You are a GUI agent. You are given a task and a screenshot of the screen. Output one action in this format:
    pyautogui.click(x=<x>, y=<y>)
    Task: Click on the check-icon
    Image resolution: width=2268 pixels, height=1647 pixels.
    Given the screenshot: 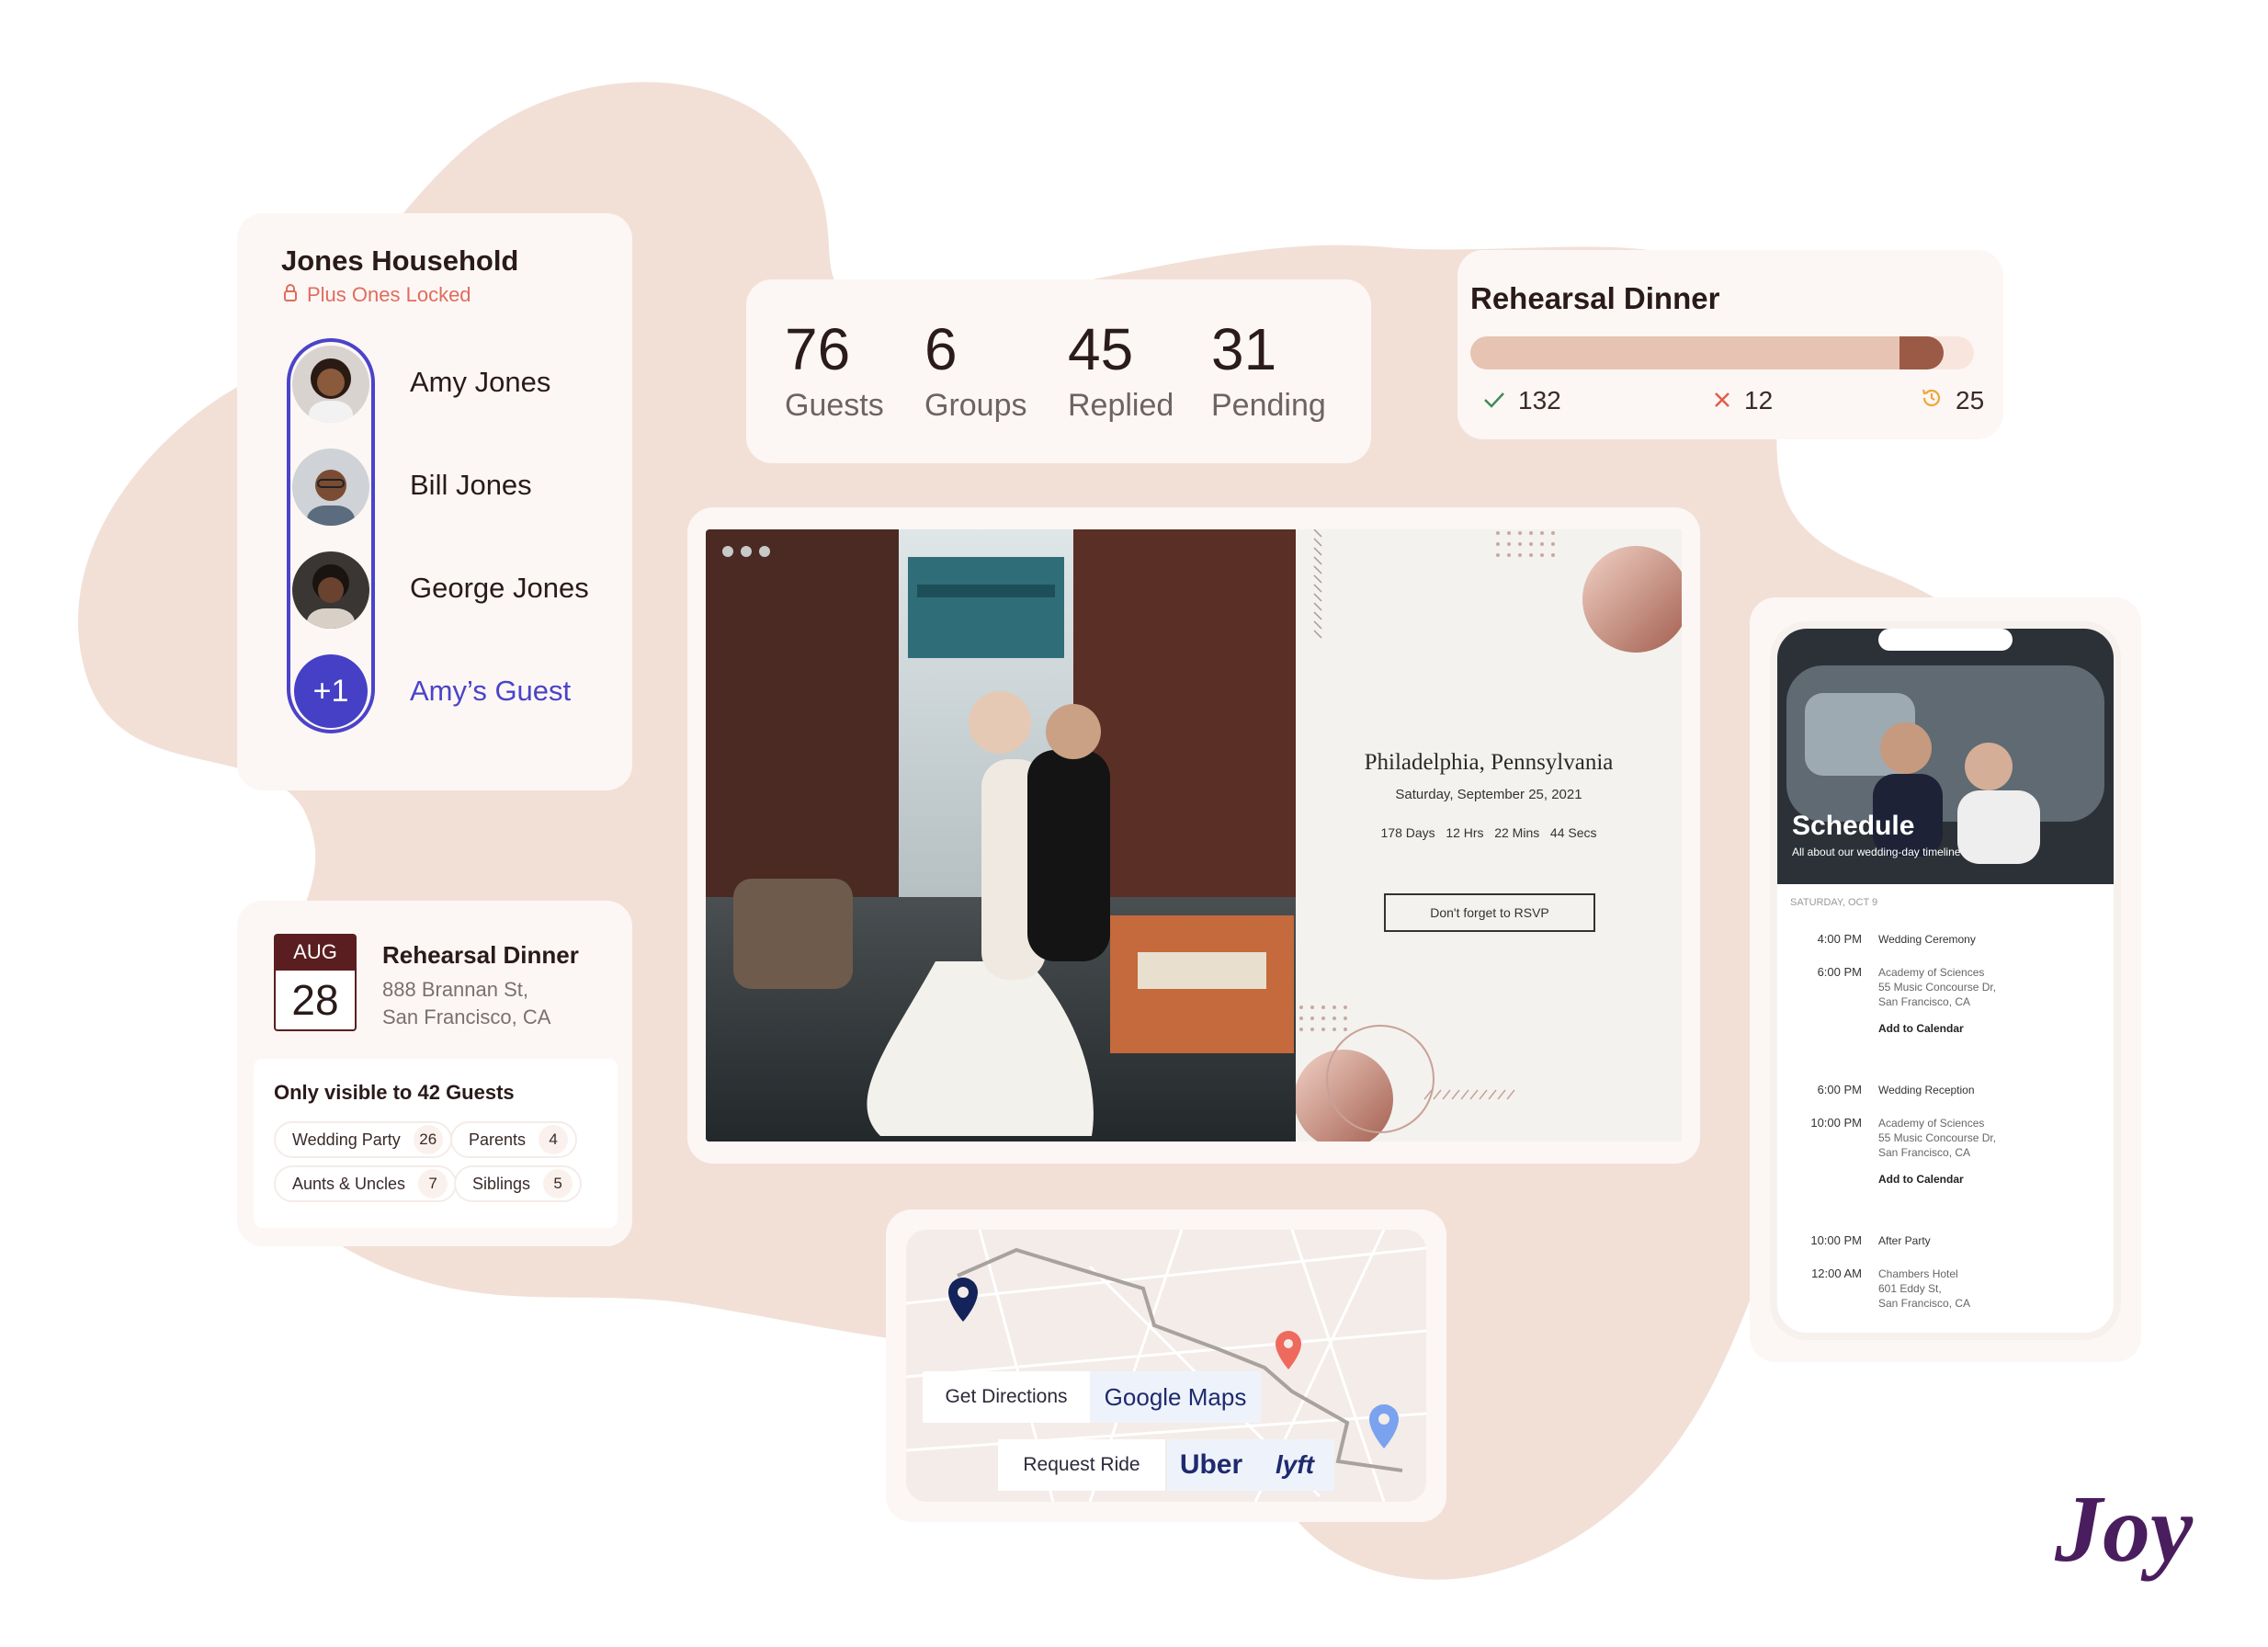 What is the action you would take?
    pyautogui.click(x=1494, y=400)
    